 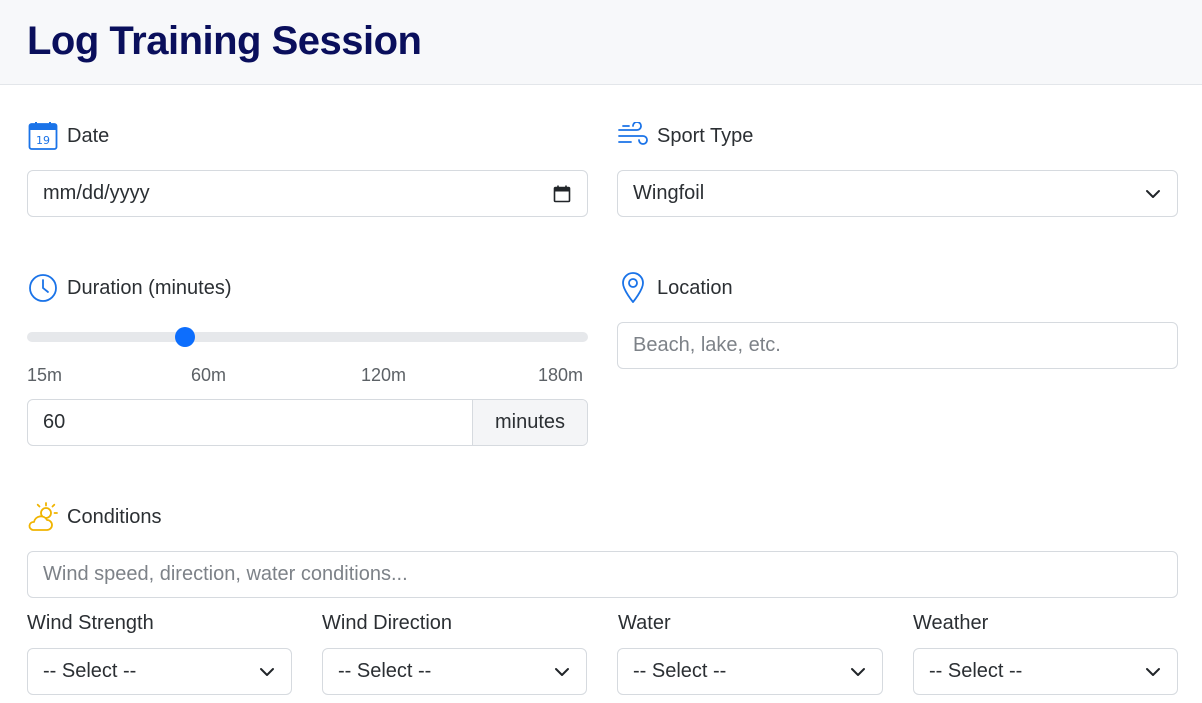 I want to click on sport-type-select: Wingfoil, so click(x=897, y=193).